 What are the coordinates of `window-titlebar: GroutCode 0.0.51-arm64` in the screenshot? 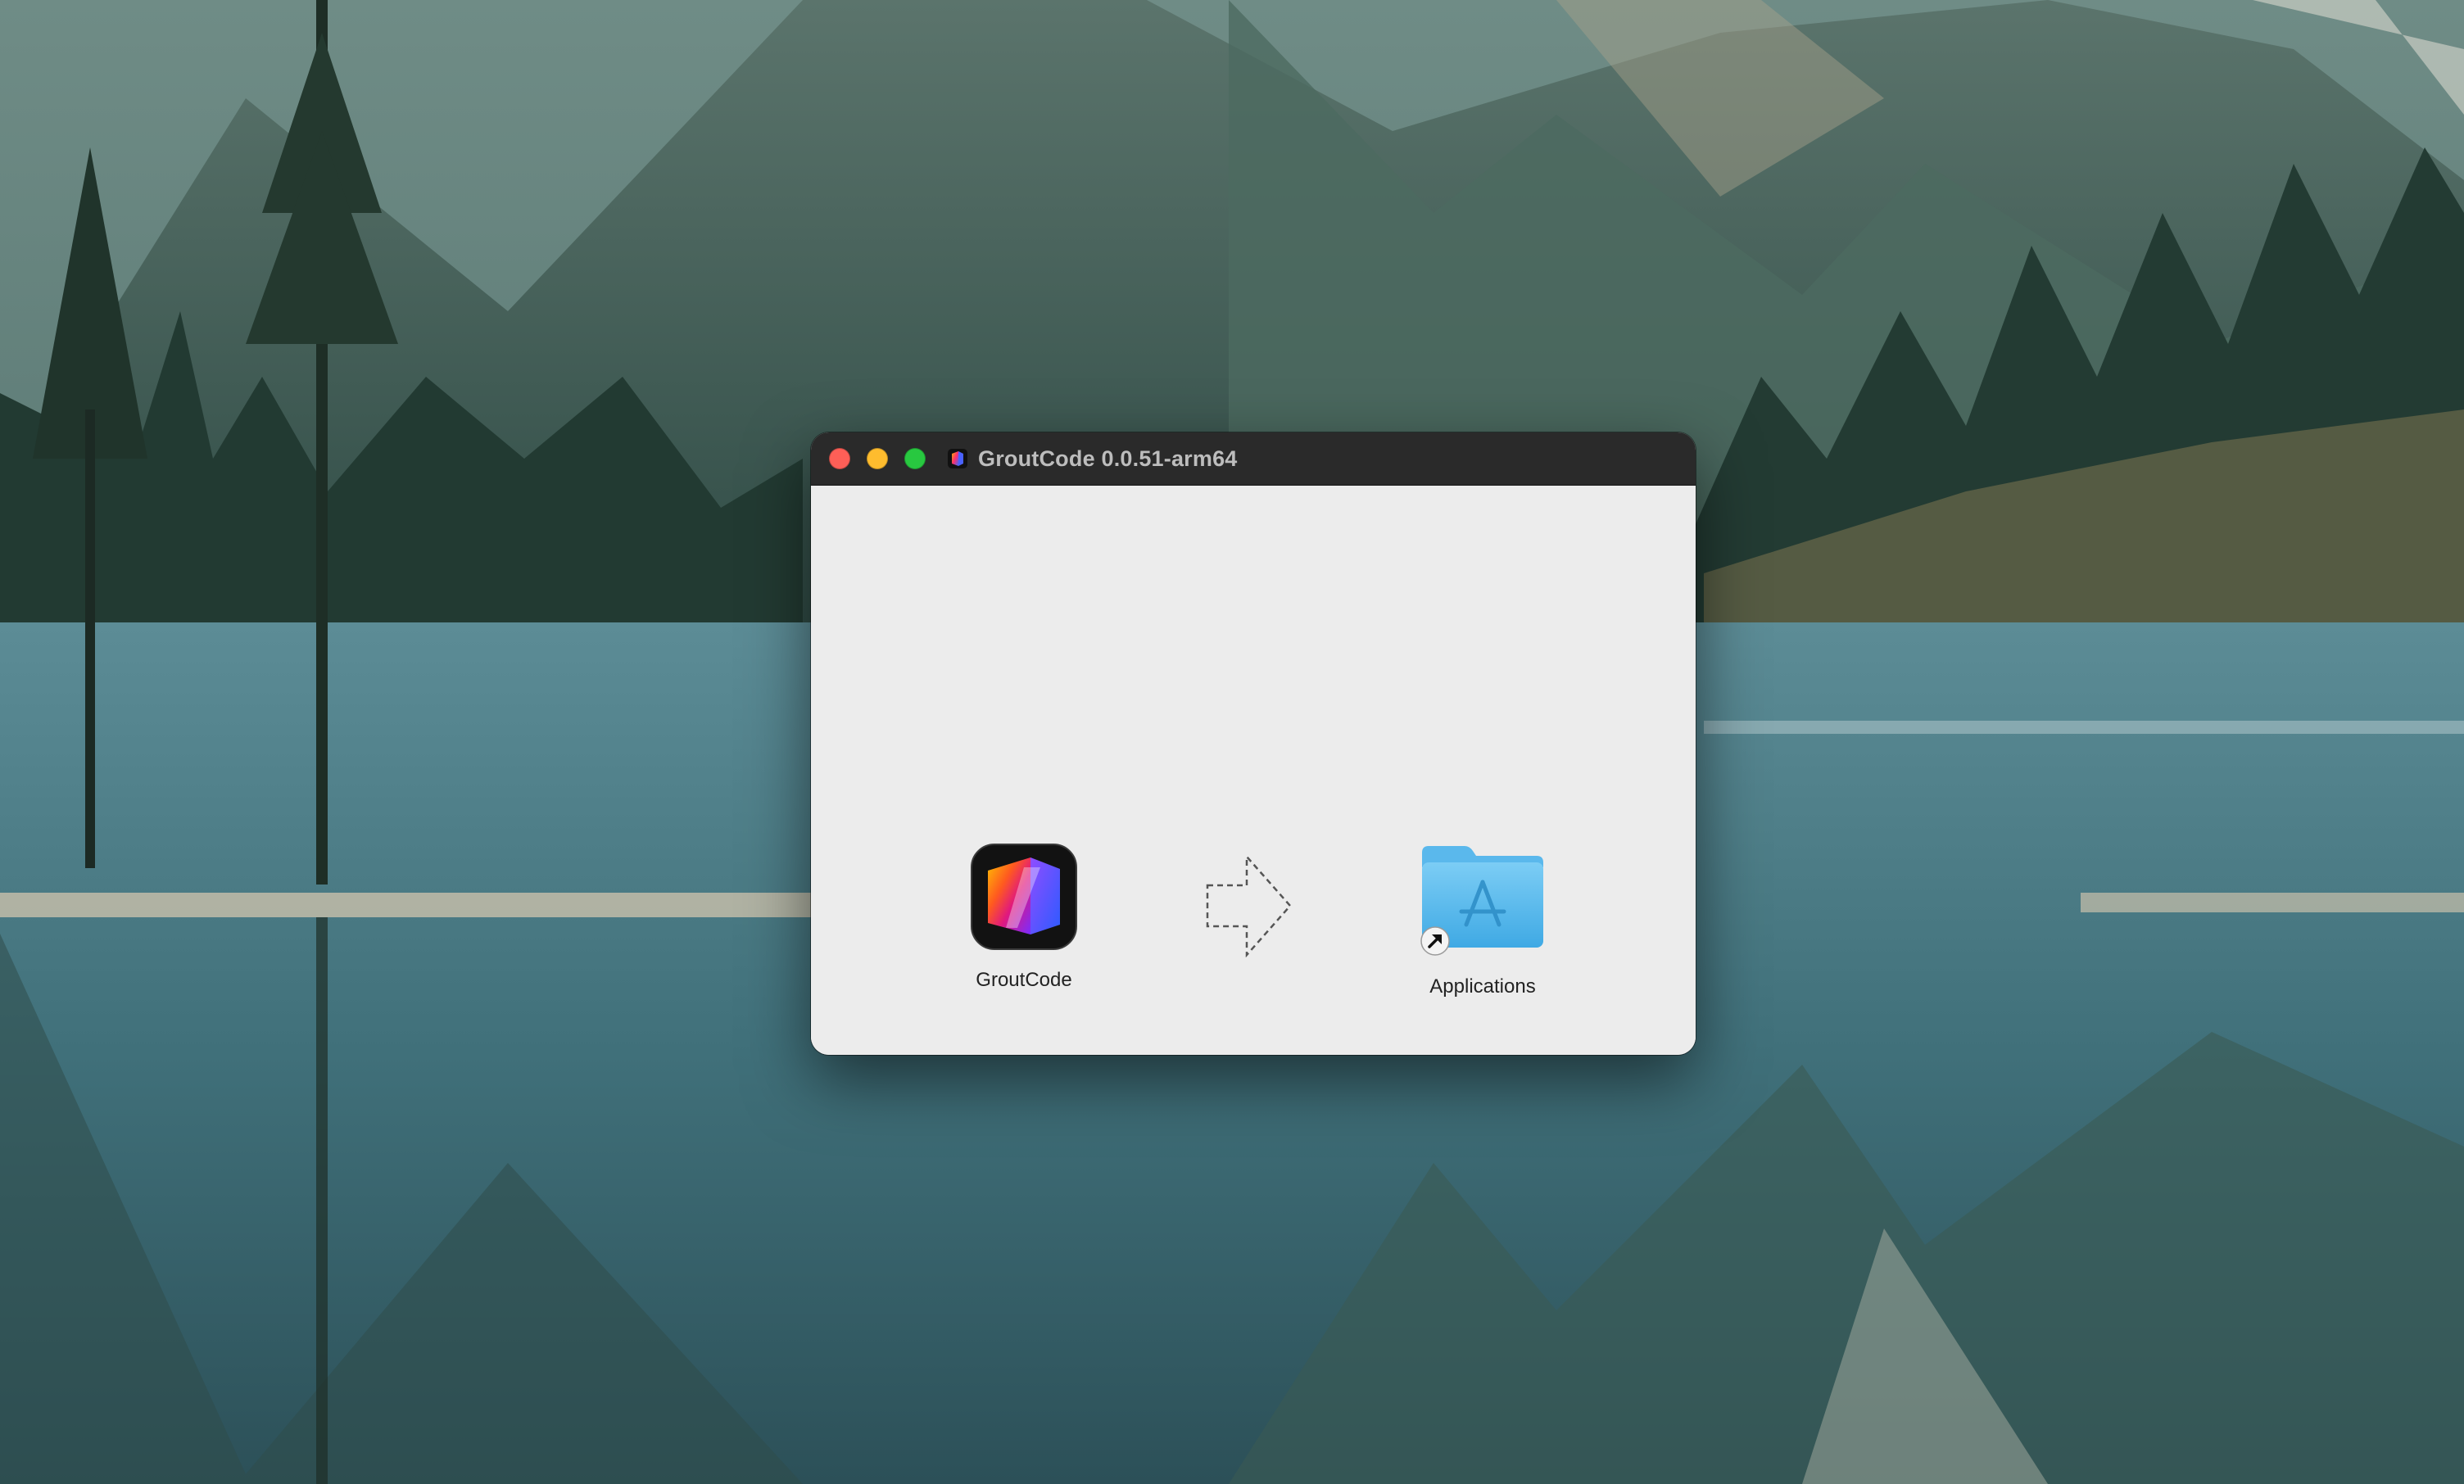 It's located at (1253, 459).